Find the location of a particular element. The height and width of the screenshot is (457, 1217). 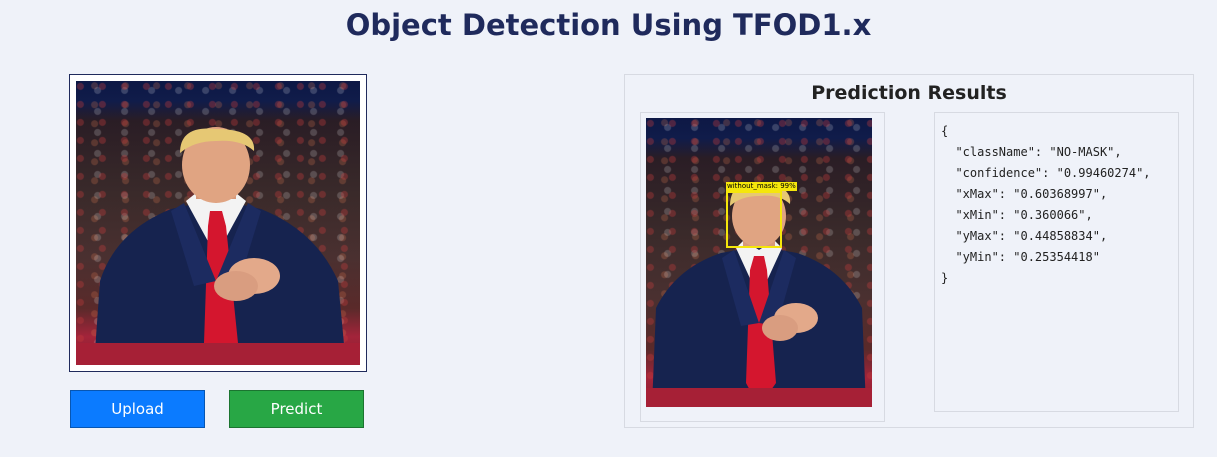

result-image-frame: without_mask: 99% is located at coordinates (762, 267).